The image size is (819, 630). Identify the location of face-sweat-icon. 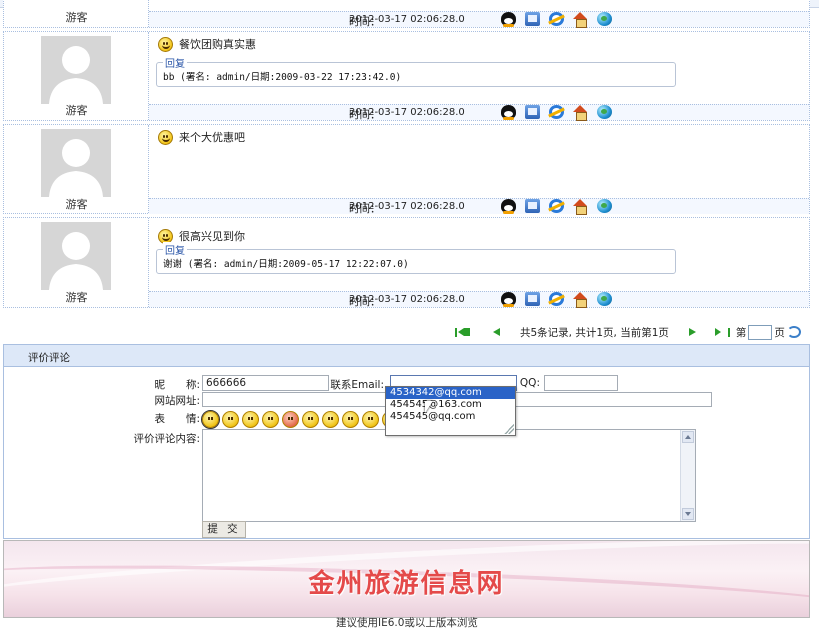
(270, 419).